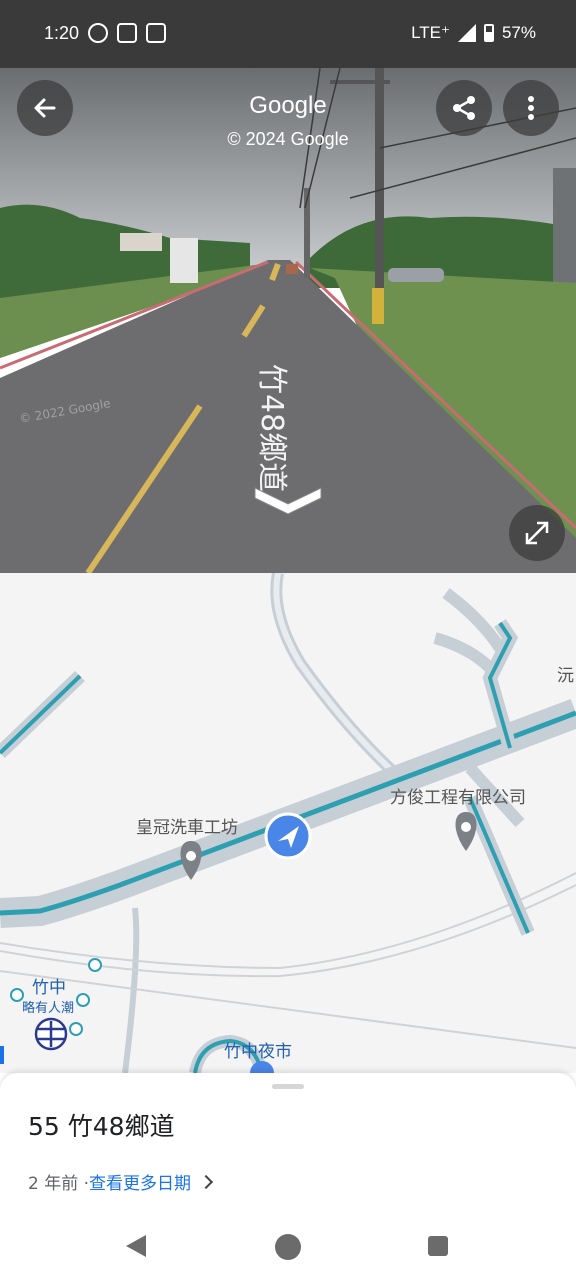 The width and height of the screenshot is (576, 1280). I want to click on time-ago: 2 年前 ·, so click(59, 1184).